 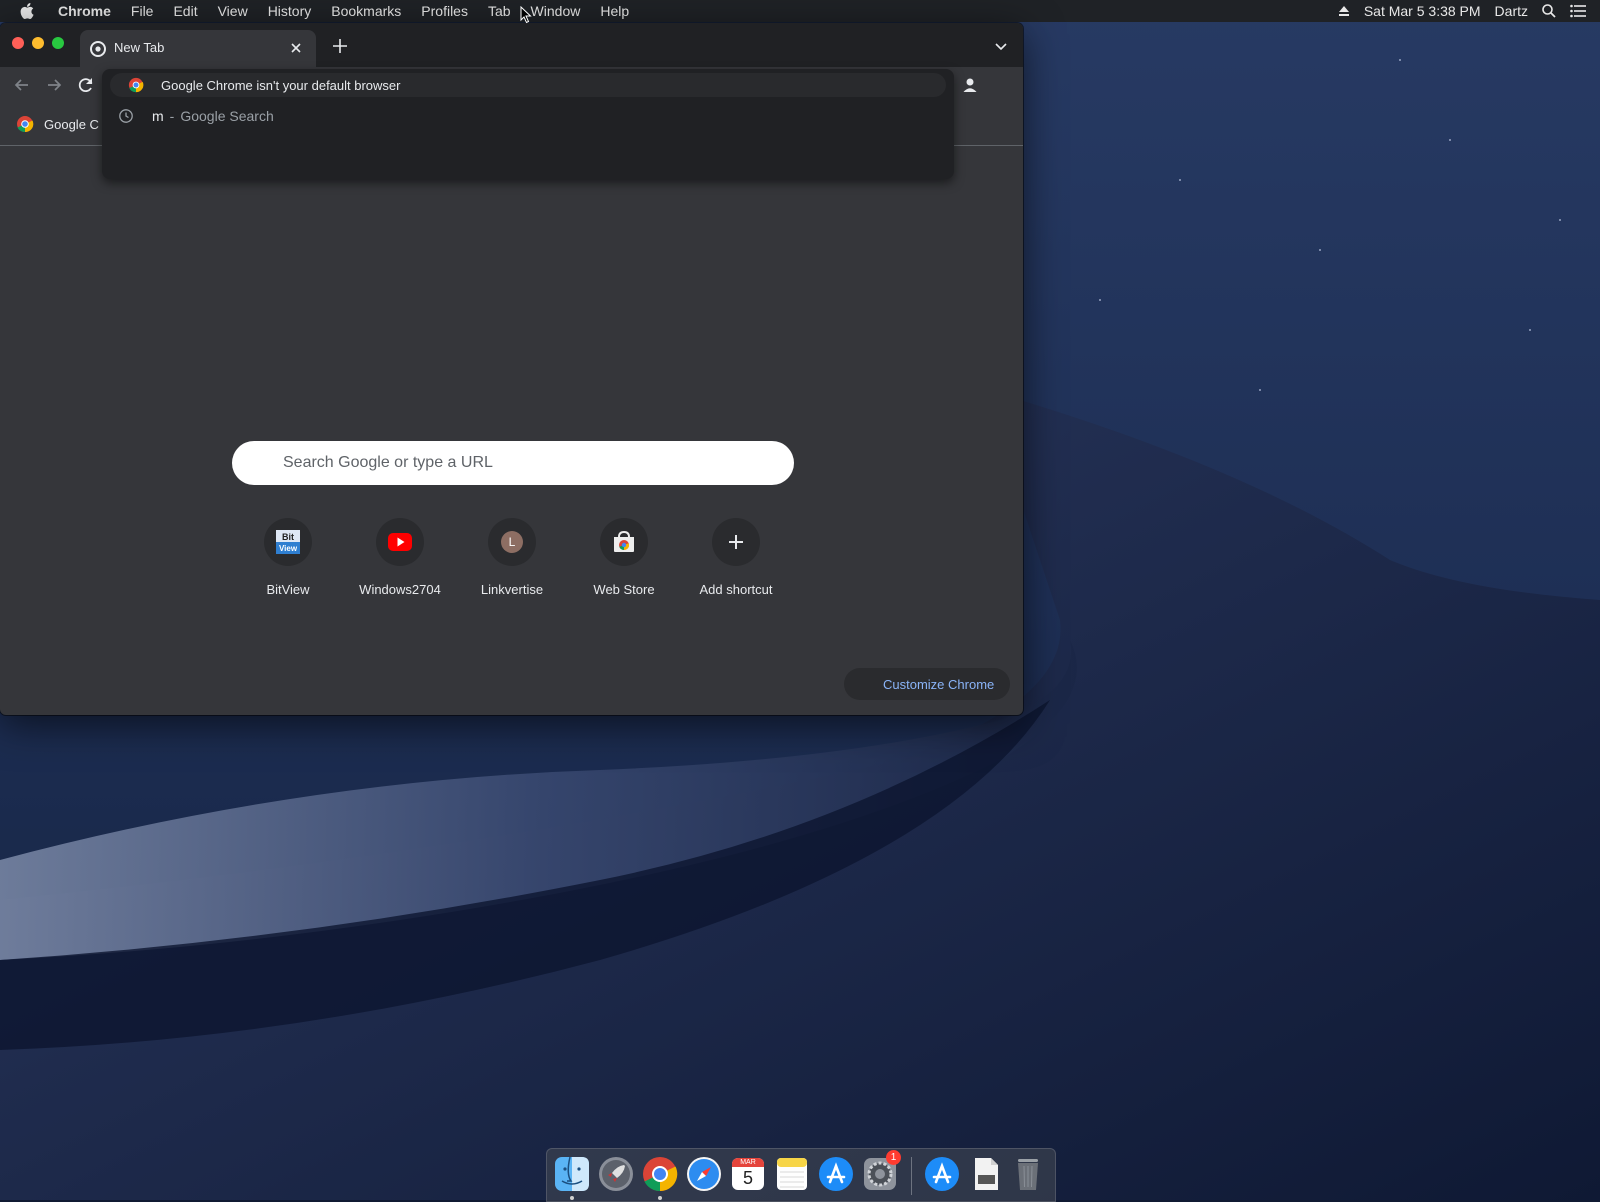 What do you see at coordinates (1578, 11) in the screenshot?
I see `notification-center-icon` at bounding box center [1578, 11].